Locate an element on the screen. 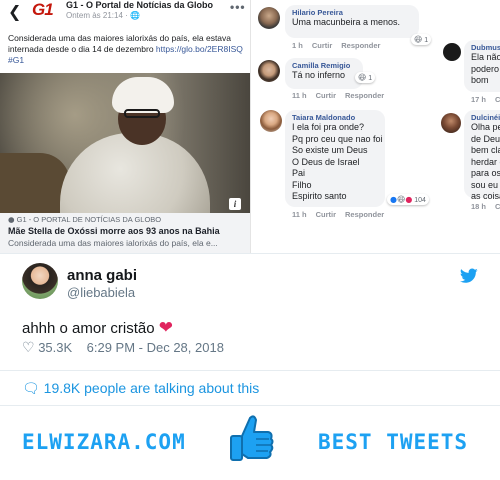 The width and height of the screenshot is (500, 480). globe-icon: ● is located at coordinates (11, 219).